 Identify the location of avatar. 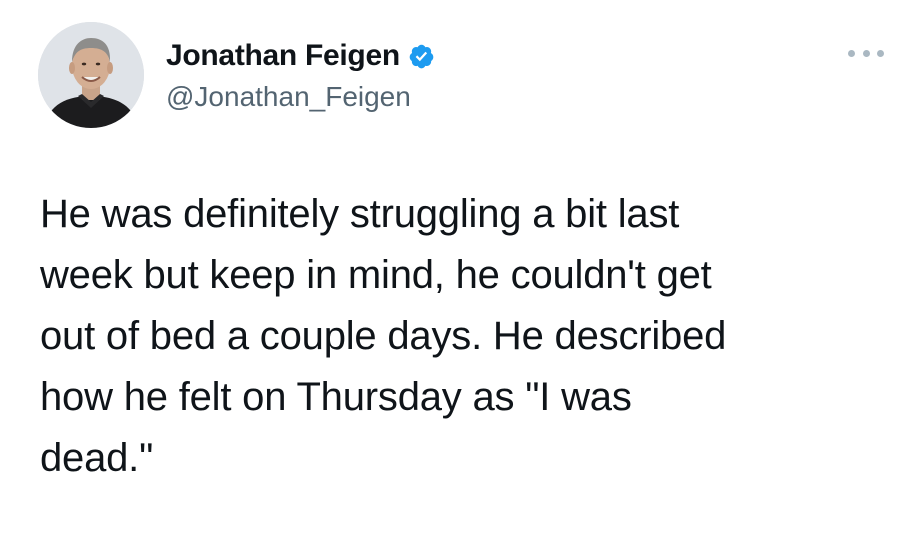
(91, 75).